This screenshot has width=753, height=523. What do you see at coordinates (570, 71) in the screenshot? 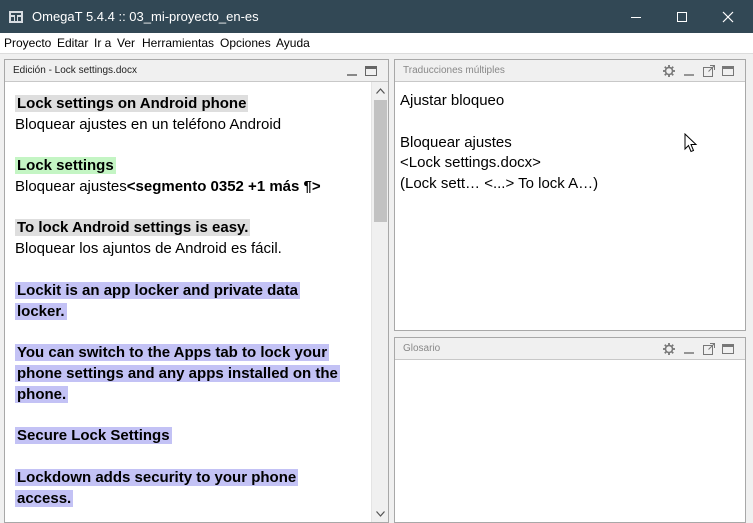
I see `multiple-translations-header: Traducciones múltiples` at bounding box center [570, 71].